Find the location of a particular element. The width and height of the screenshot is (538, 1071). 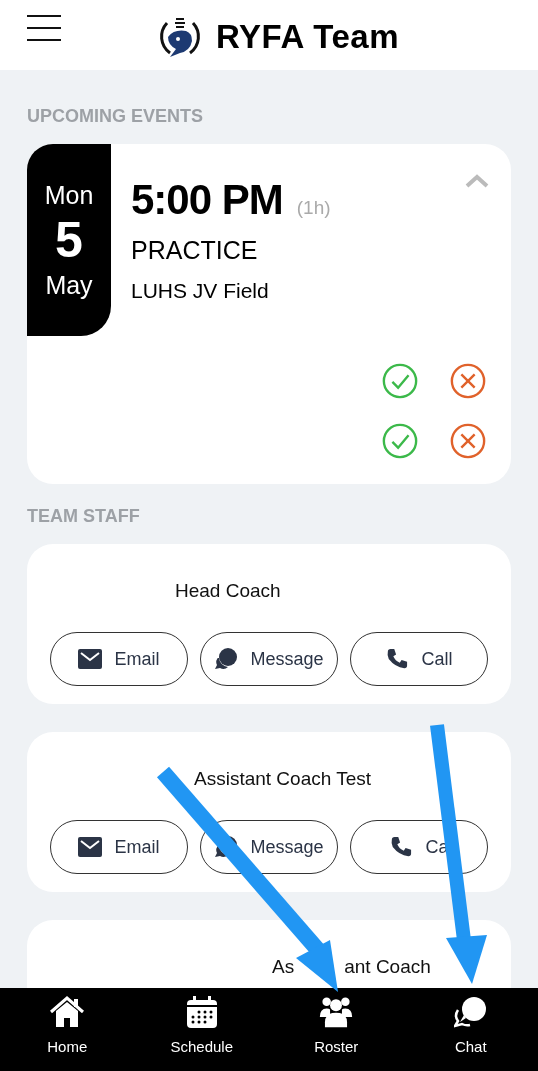

app-title: RYFA Team is located at coordinates (307, 37).